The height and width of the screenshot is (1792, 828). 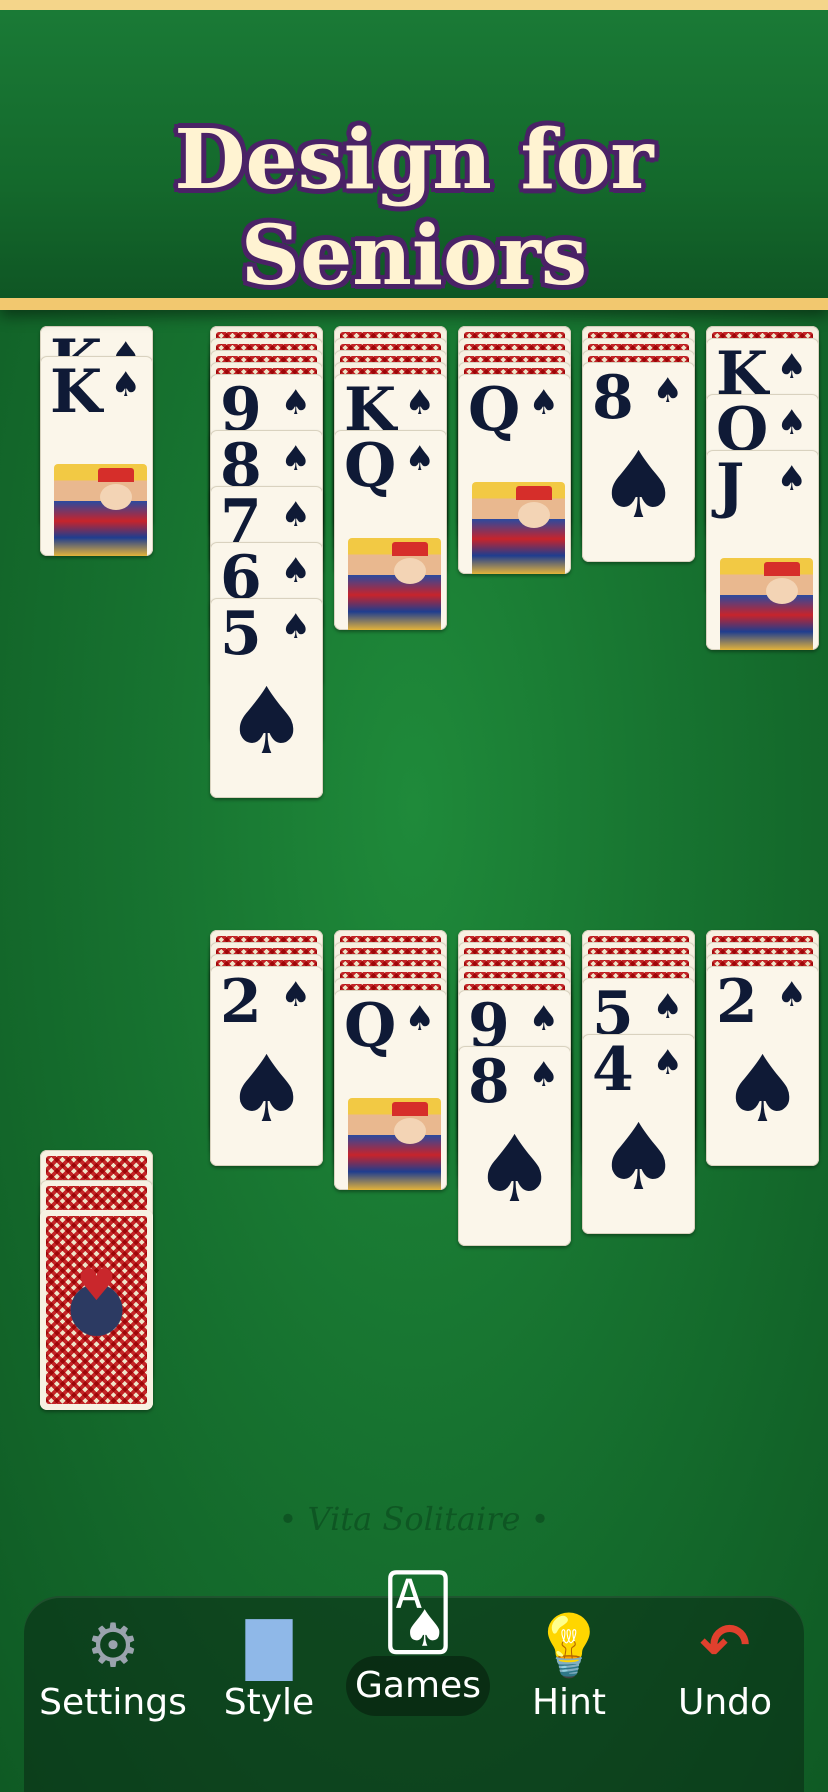 I want to click on heart-icon: ♥, so click(x=96, y=1285).